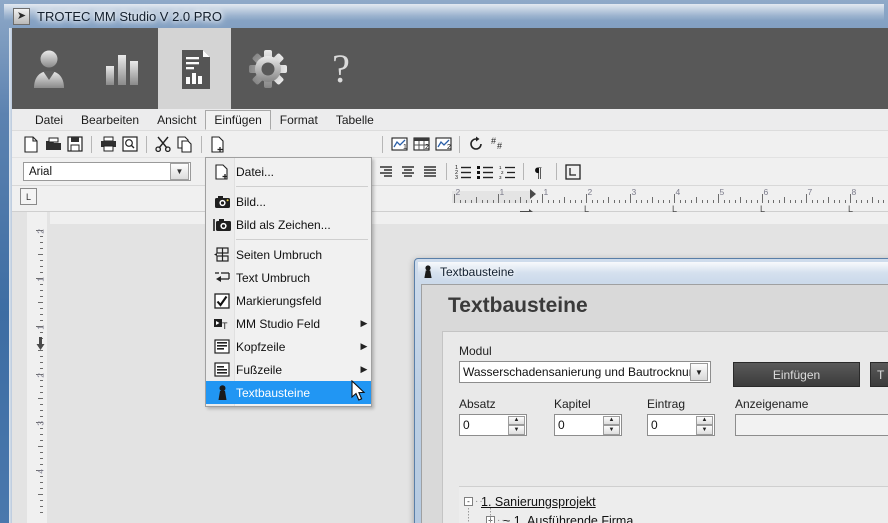 This screenshot has height=523, width=888. I want to click on menu-format: Format, so click(299, 120).